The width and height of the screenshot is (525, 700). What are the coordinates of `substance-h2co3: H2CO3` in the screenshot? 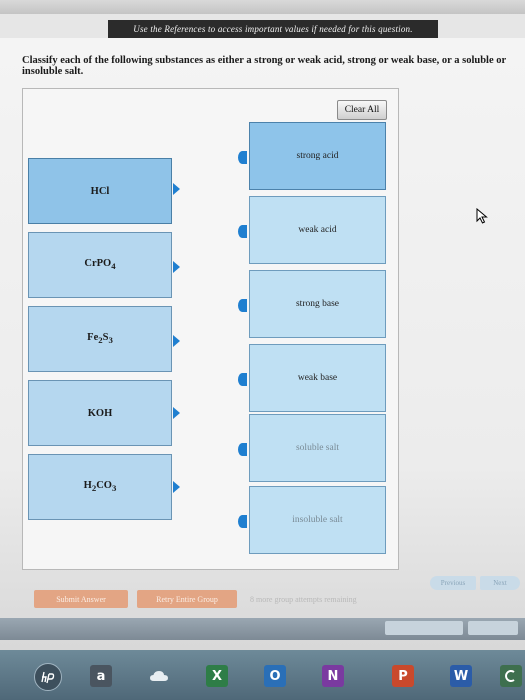 It's located at (100, 487).